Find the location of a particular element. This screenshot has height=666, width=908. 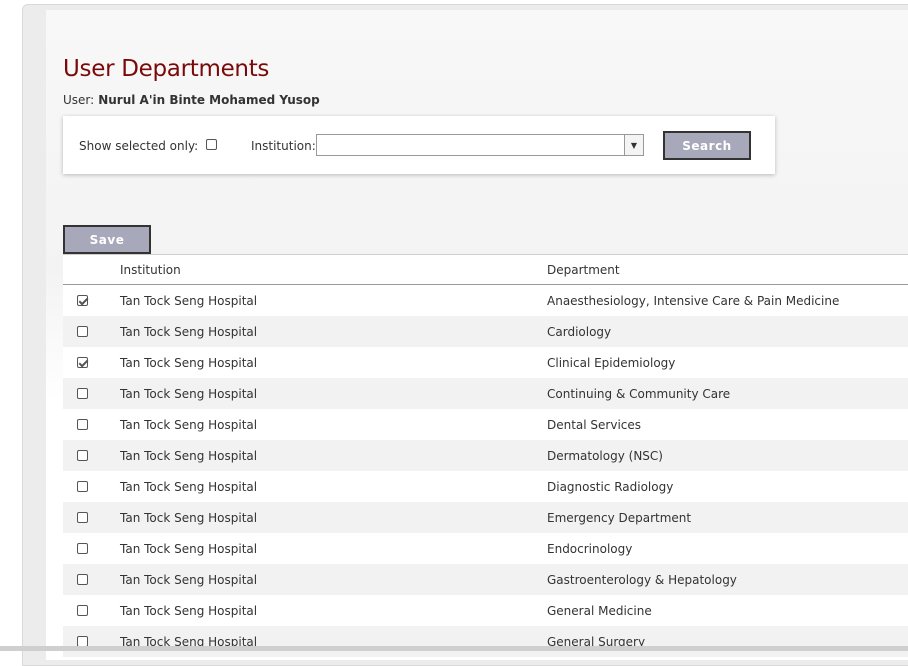

department-cell: General Medicine is located at coordinates (599, 611).